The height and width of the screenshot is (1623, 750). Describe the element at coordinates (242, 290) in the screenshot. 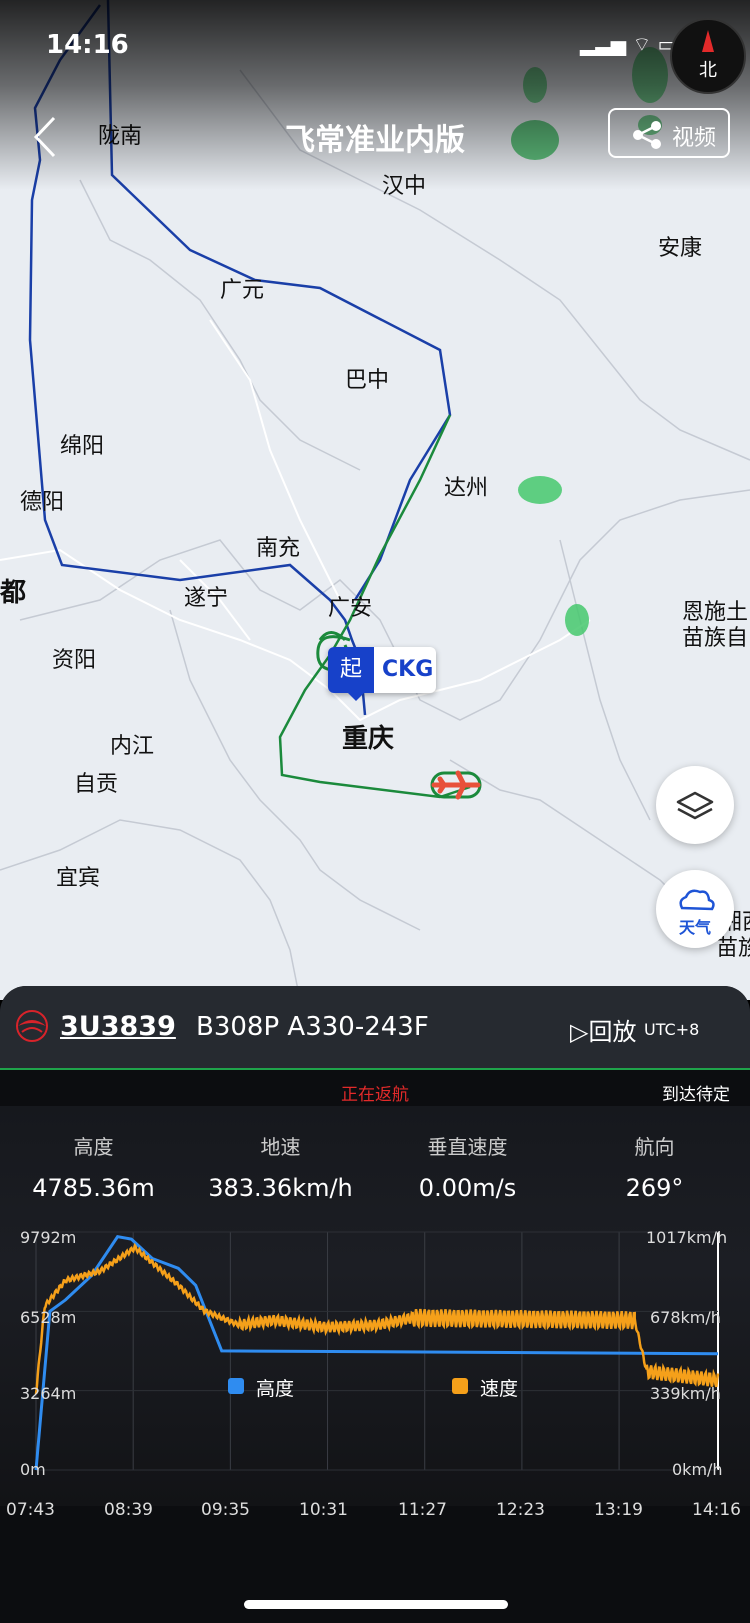

I see `city-guangyuan: 广元` at that location.